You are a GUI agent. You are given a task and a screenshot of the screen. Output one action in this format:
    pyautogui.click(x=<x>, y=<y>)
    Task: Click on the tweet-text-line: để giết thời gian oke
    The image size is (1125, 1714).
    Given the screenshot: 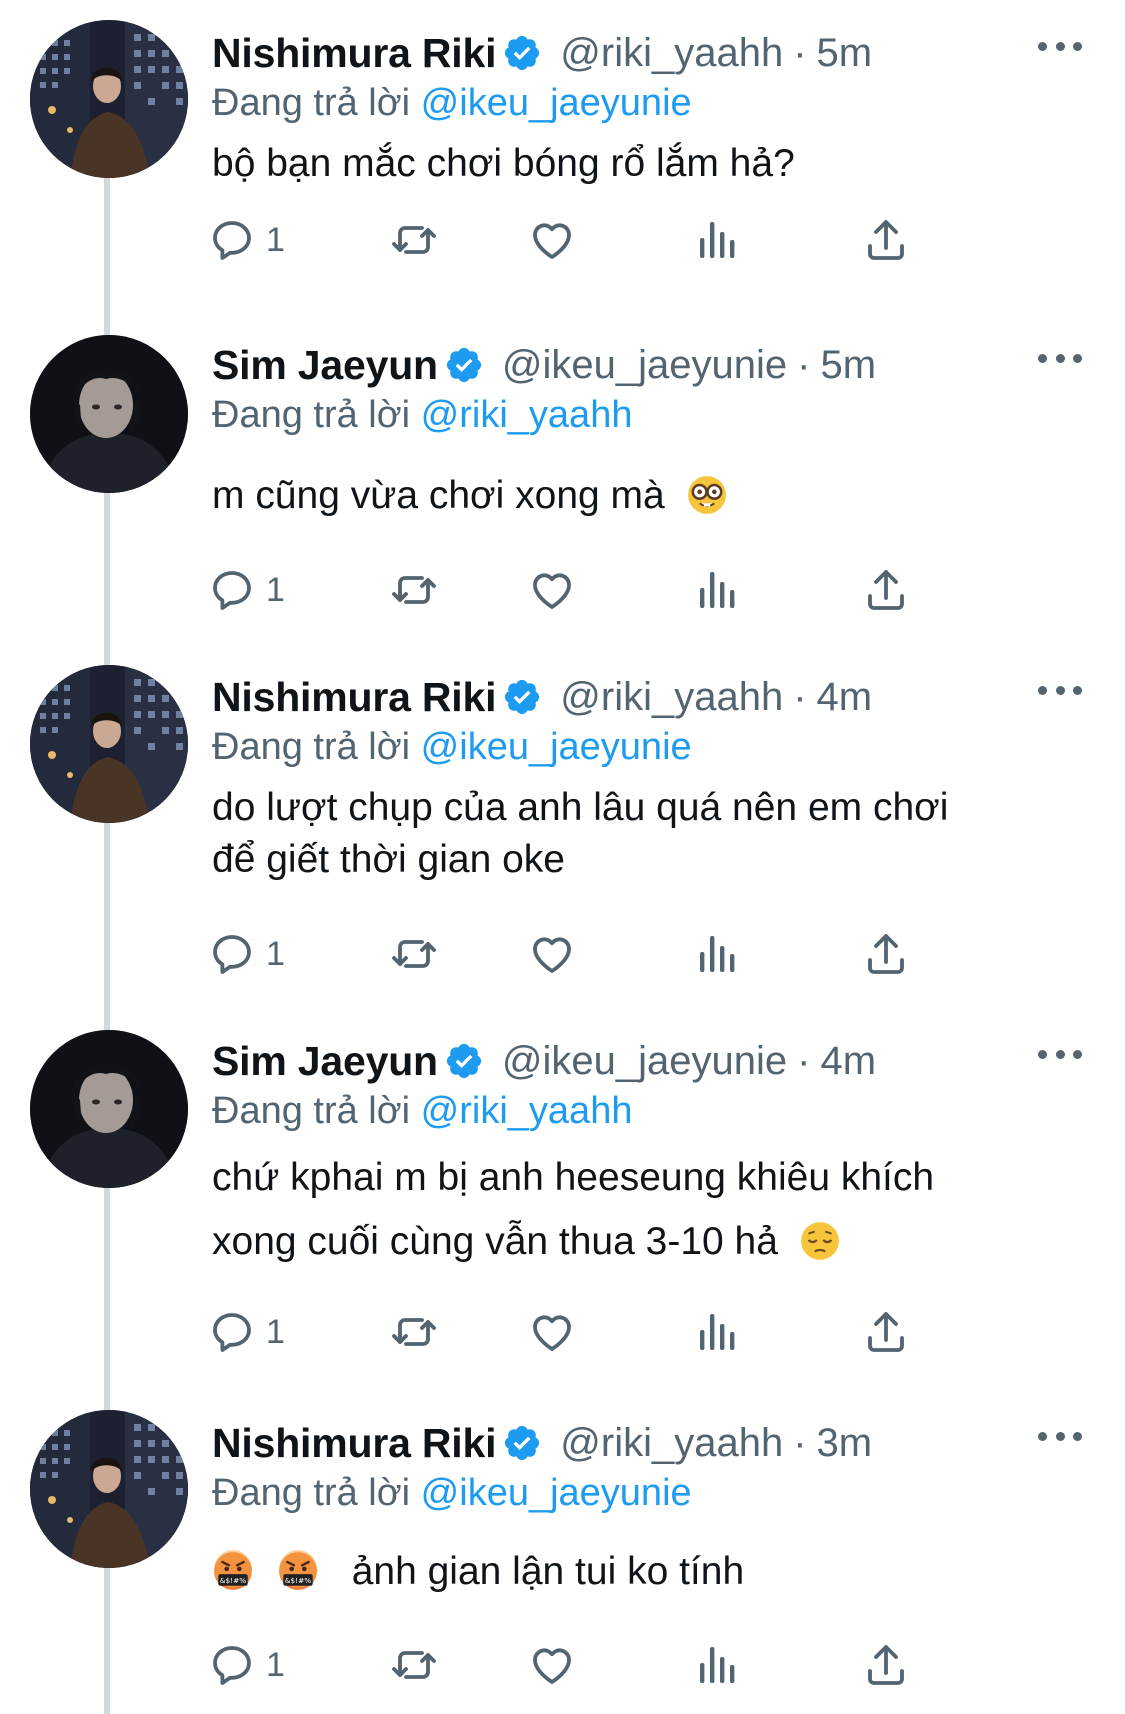 What is the action you would take?
    pyautogui.click(x=388, y=859)
    